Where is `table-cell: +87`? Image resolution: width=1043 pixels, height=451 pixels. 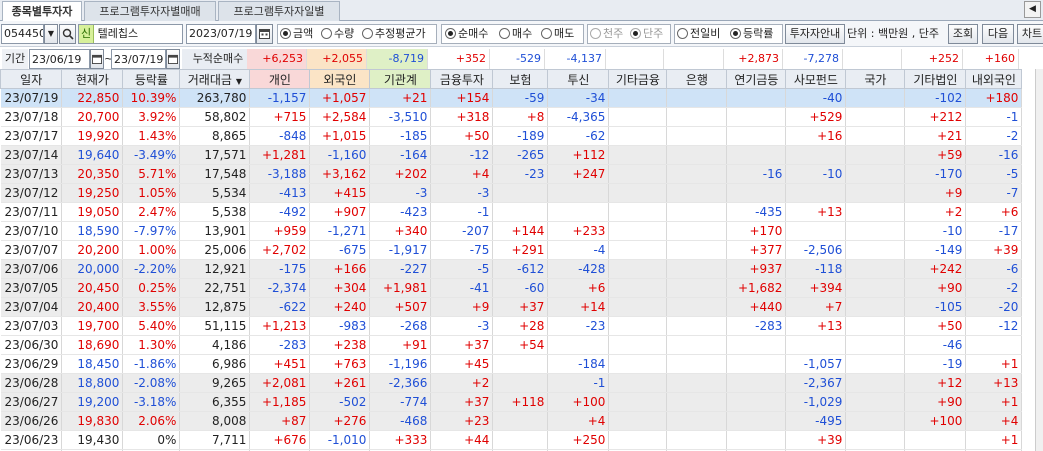
table-cell: +87 is located at coordinates (280, 421).